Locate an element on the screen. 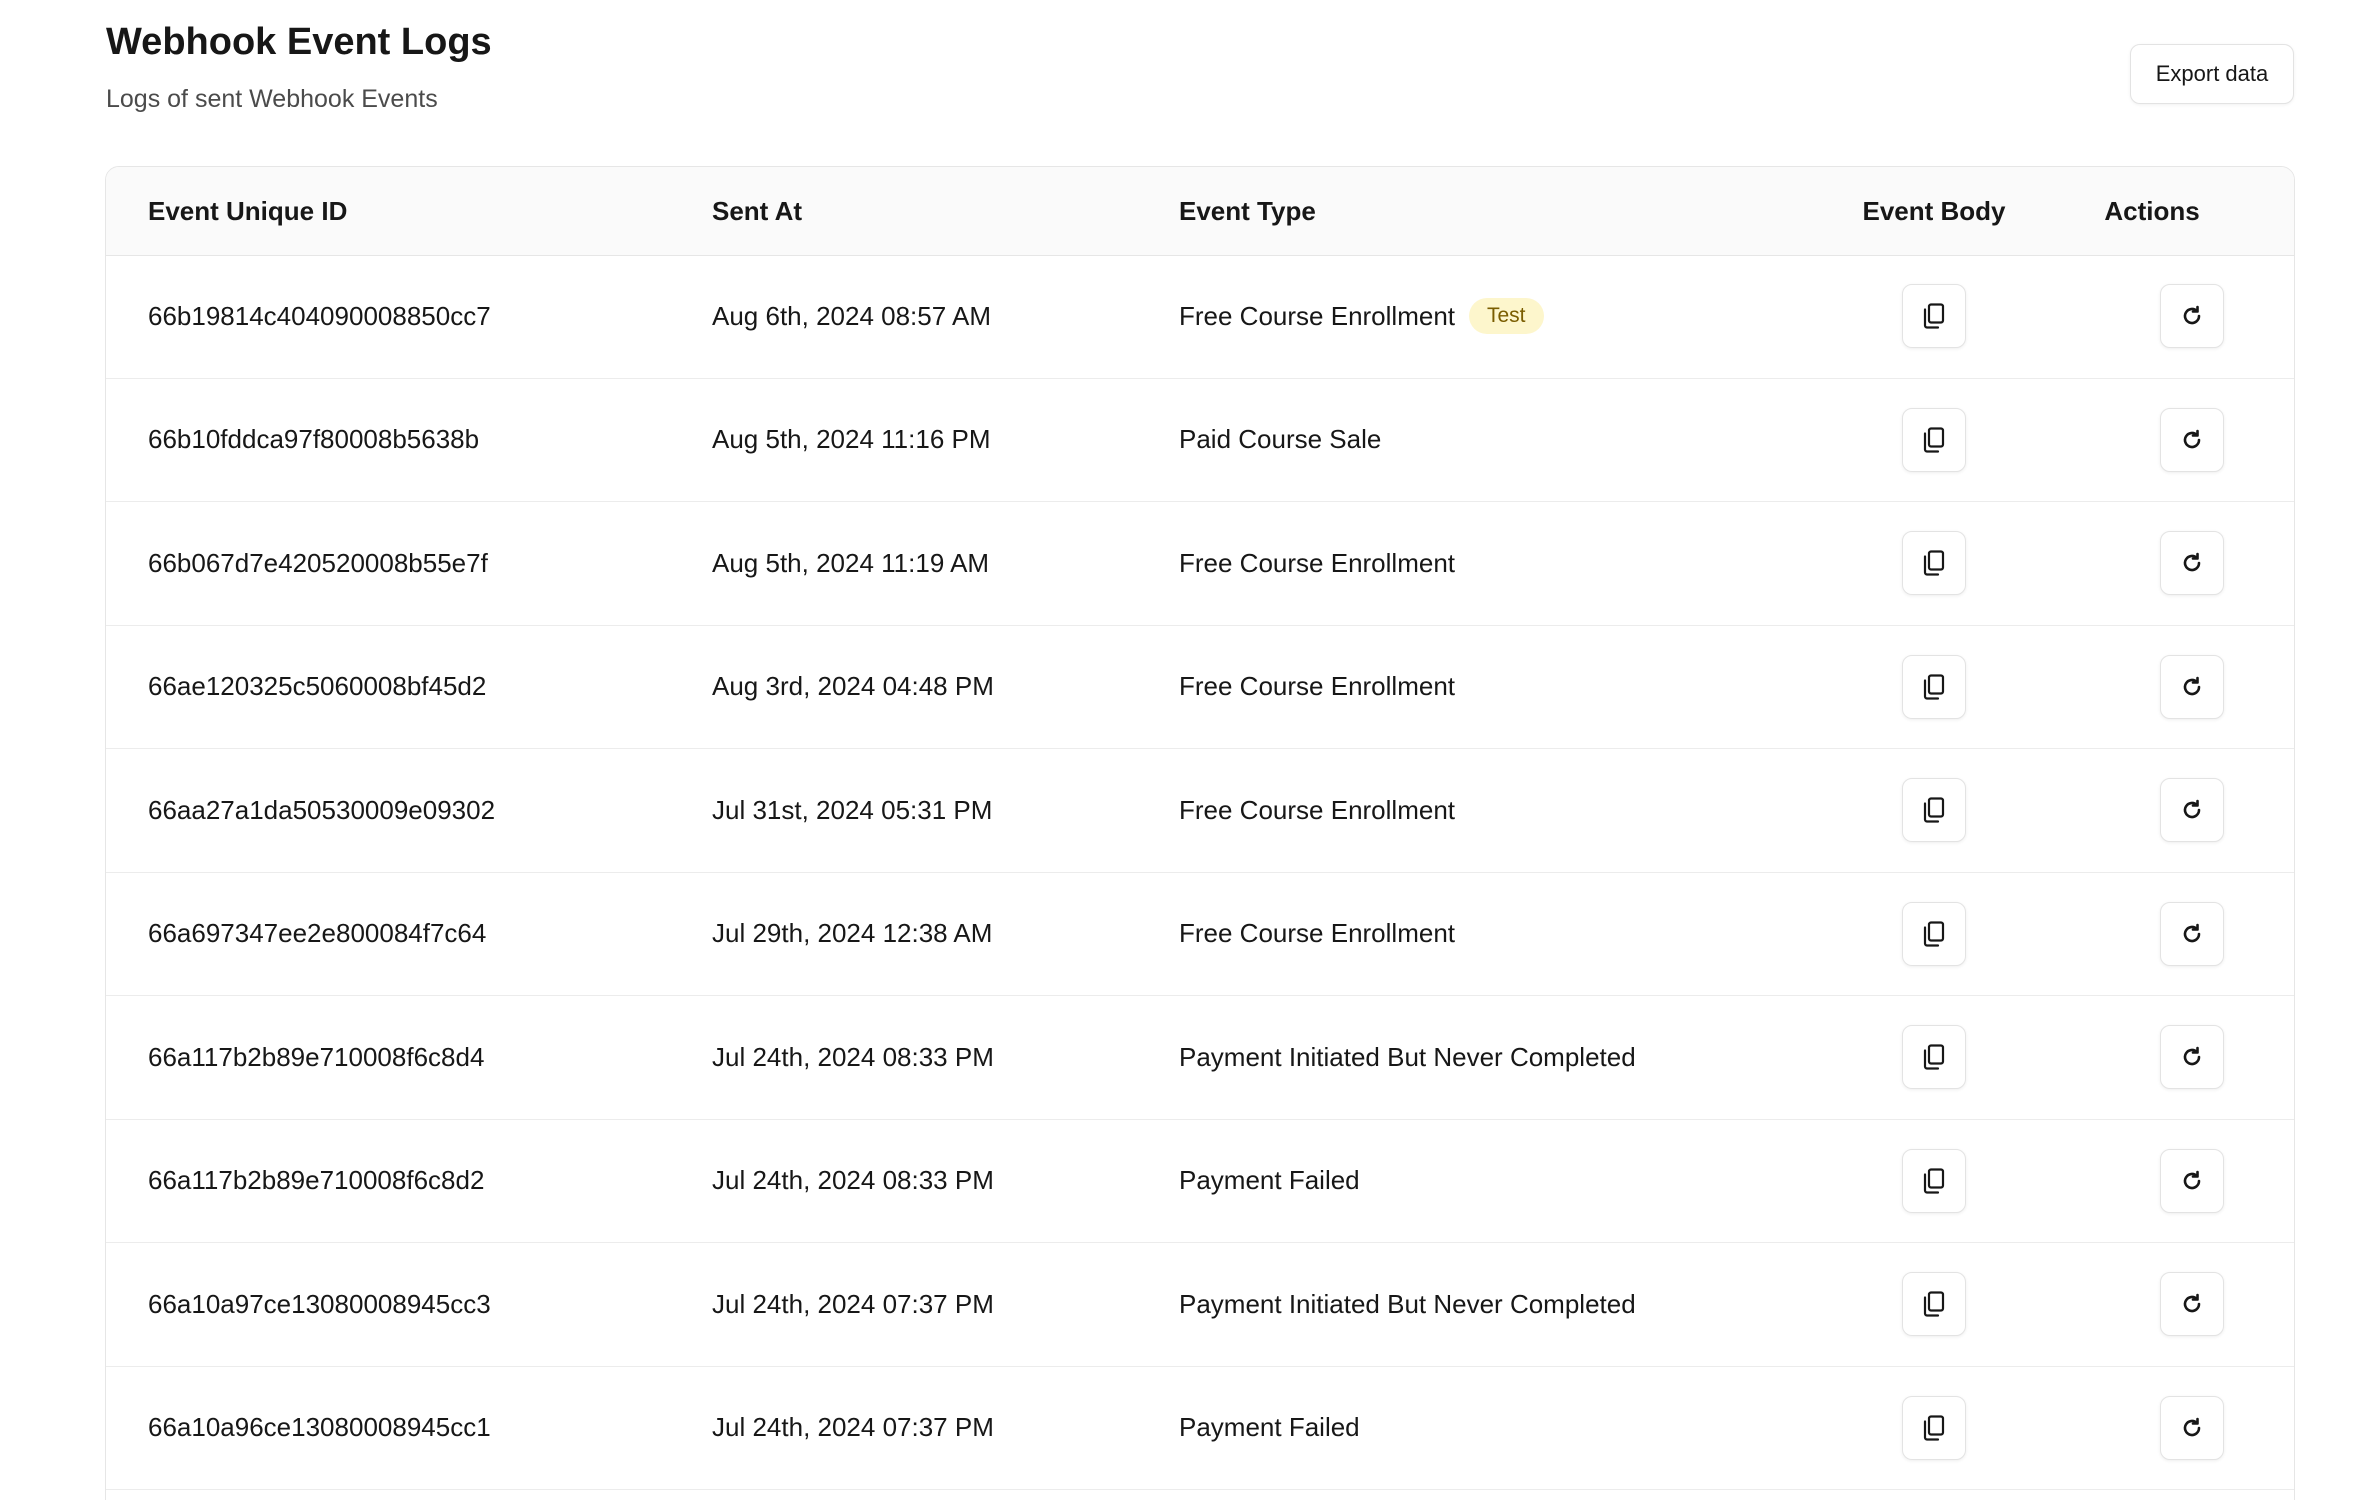 The image size is (2372, 1500). event-id-cell: 66a10a97ce13080008945cc3 is located at coordinates (418, 1304).